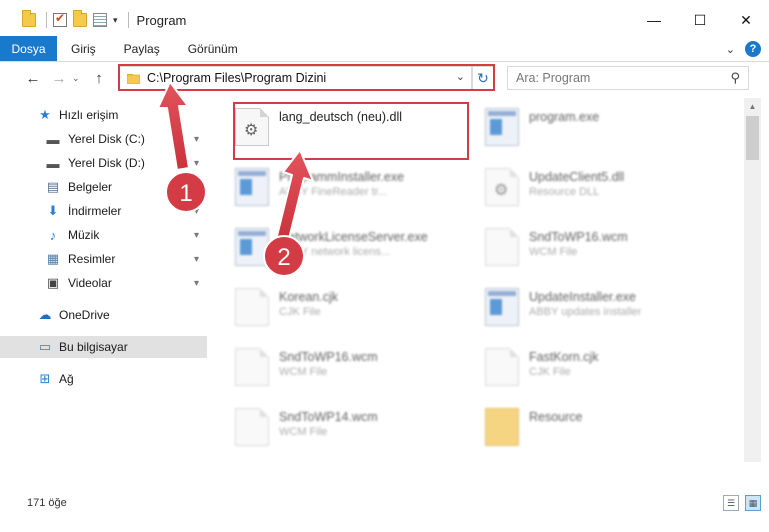 The width and height of the screenshot is (769, 532). I want to click on sidebar-item-label: Videolar, so click(90, 283).